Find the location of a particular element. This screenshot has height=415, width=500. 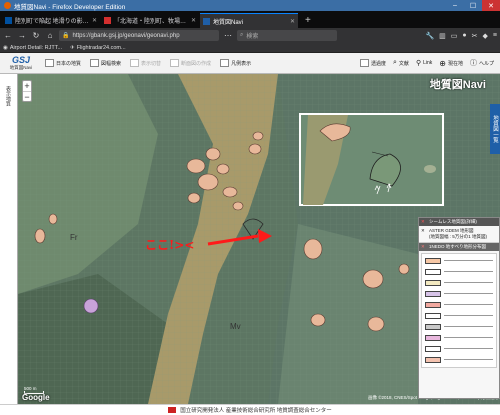

section-icon is located at coordinates (175, 63).